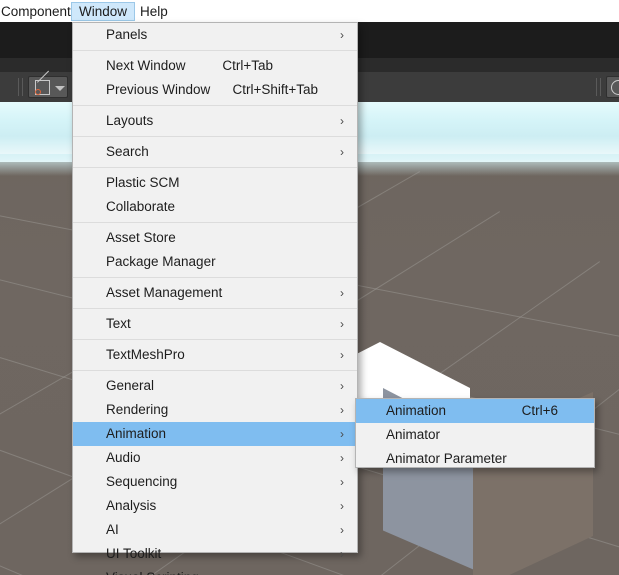 The height and width of the screenshot is (575, 619). I want to click on pivot-center-dot-icon, so click(38, 92).